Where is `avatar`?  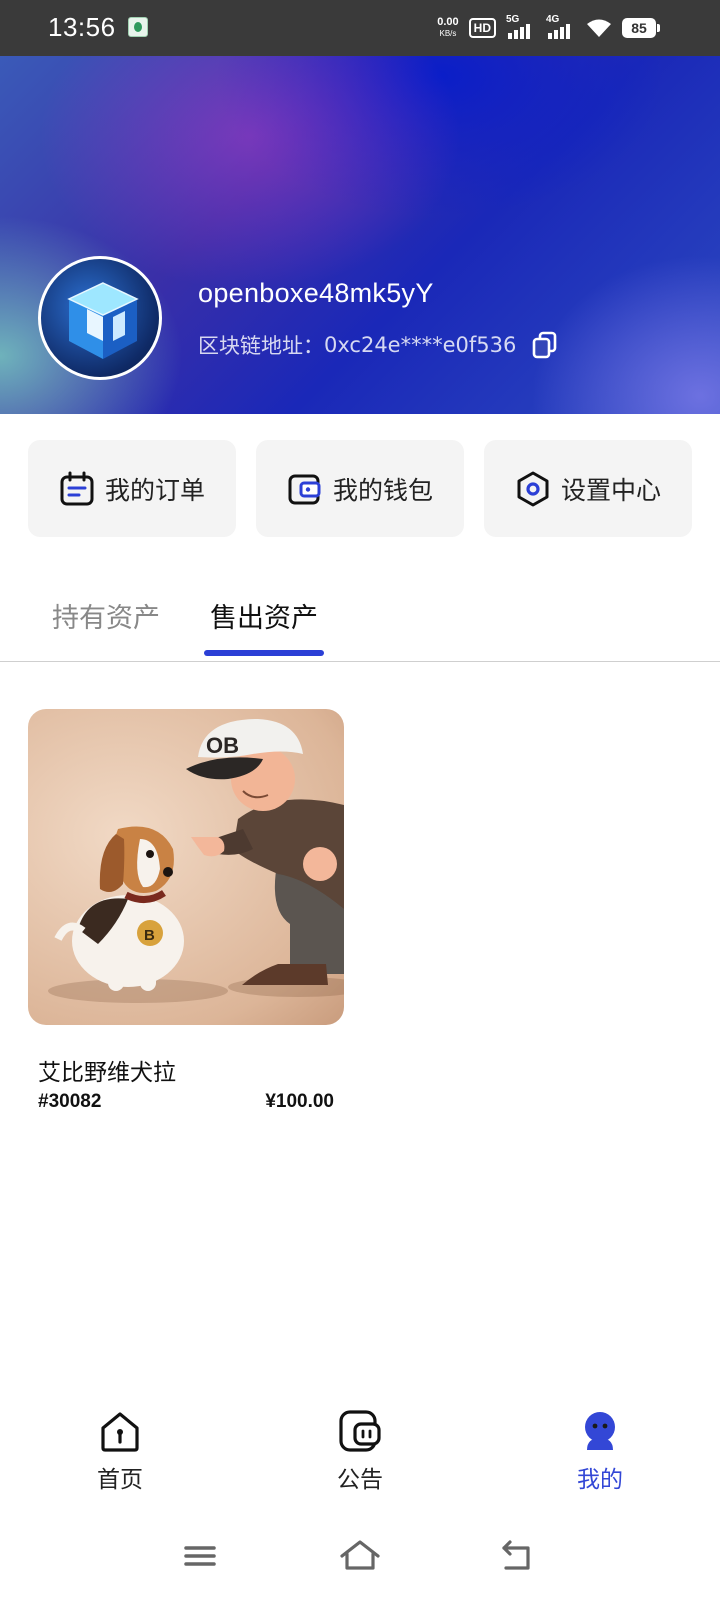 avatar is located at coordinates (100, 318).